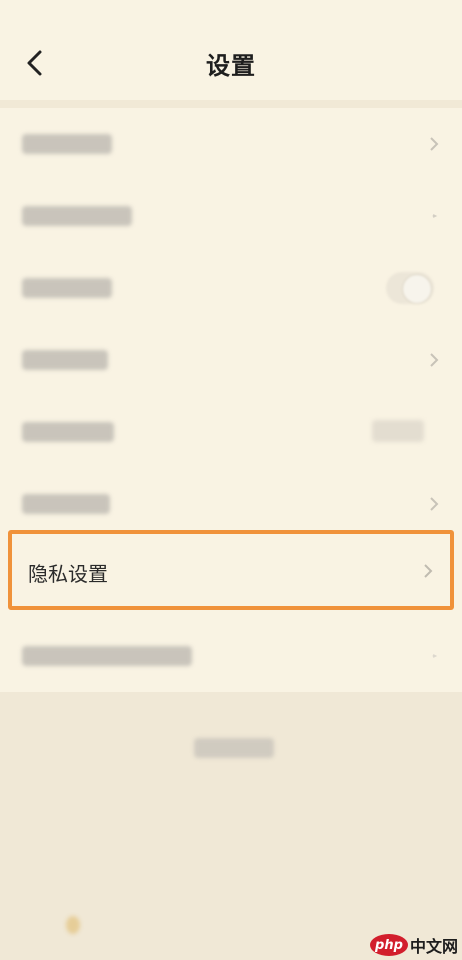  What do you see at coordinates (398, 431) in the screenshot?
I see `blurred-value` at bounding box center [398, 431].